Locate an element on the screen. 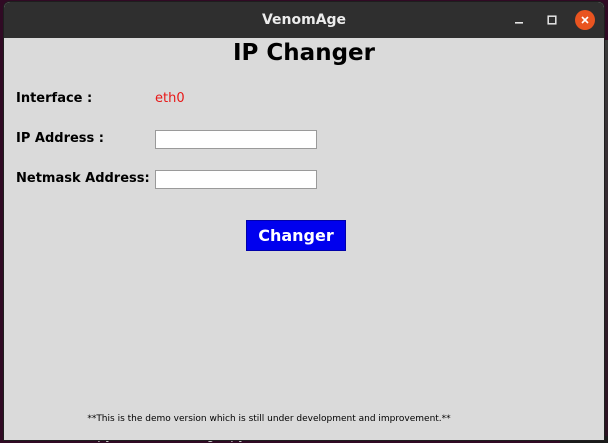 The width and height of the screenshot is (608, 443). maximize-icon is located at coordinates (552, 20).